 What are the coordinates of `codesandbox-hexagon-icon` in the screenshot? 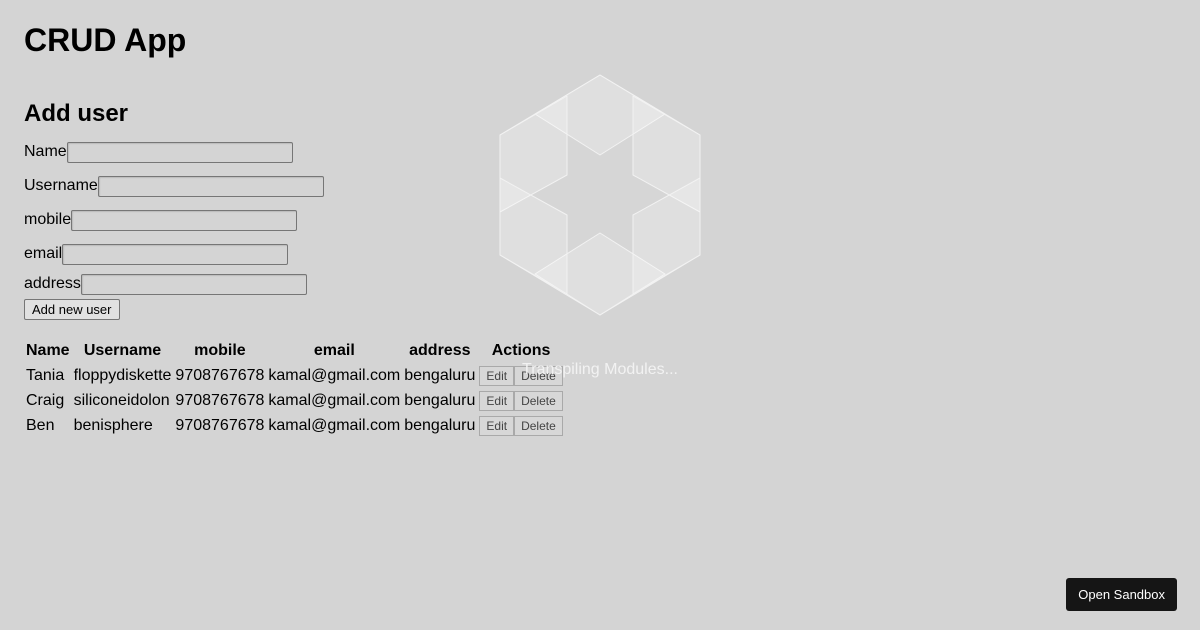 It's located at (600, 195).